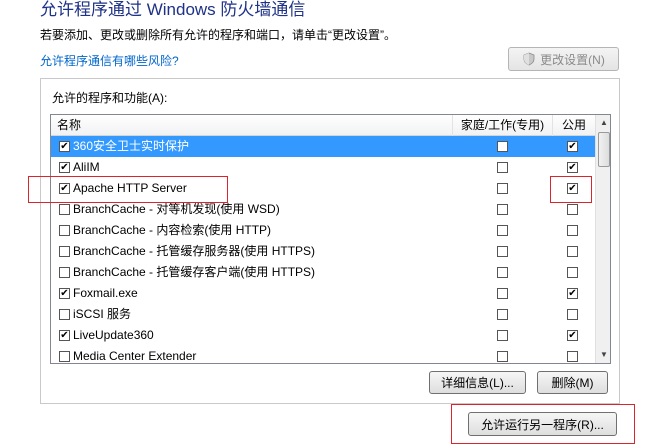 This screenshot has width=647, height=448. What do you see at coordinates (323, 146) in the screenshot?
I see `program-row: ✔ 360安全卫士实时保护 ✔` at bounding box center [323, 146].